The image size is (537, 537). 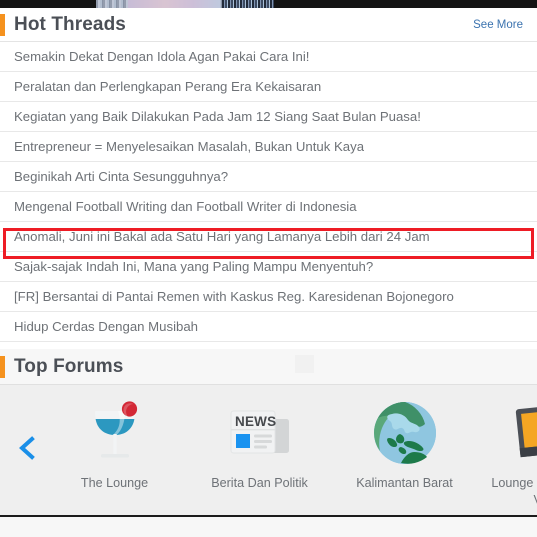 I want to click on placeholder-square, so click(x=304, y=364).